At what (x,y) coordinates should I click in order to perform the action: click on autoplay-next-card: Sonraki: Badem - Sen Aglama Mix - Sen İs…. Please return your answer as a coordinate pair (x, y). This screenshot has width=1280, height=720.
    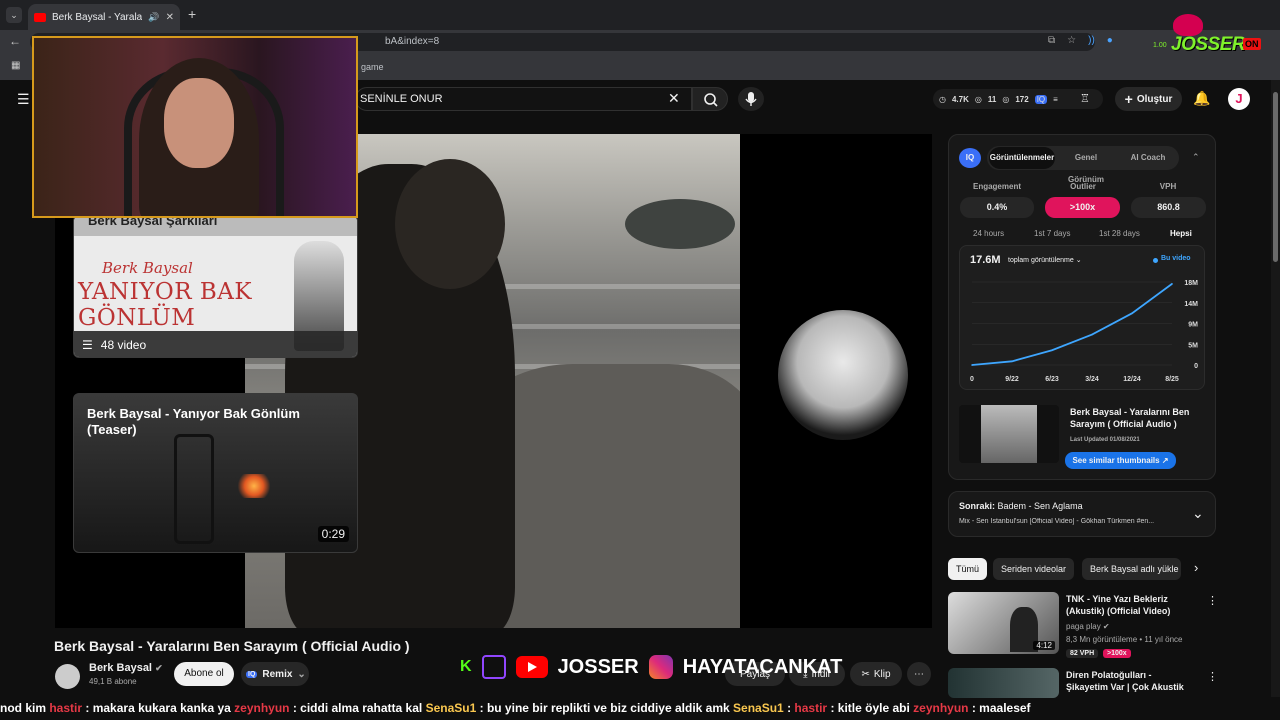
    Looking at the image, I should click on (1082, 514).